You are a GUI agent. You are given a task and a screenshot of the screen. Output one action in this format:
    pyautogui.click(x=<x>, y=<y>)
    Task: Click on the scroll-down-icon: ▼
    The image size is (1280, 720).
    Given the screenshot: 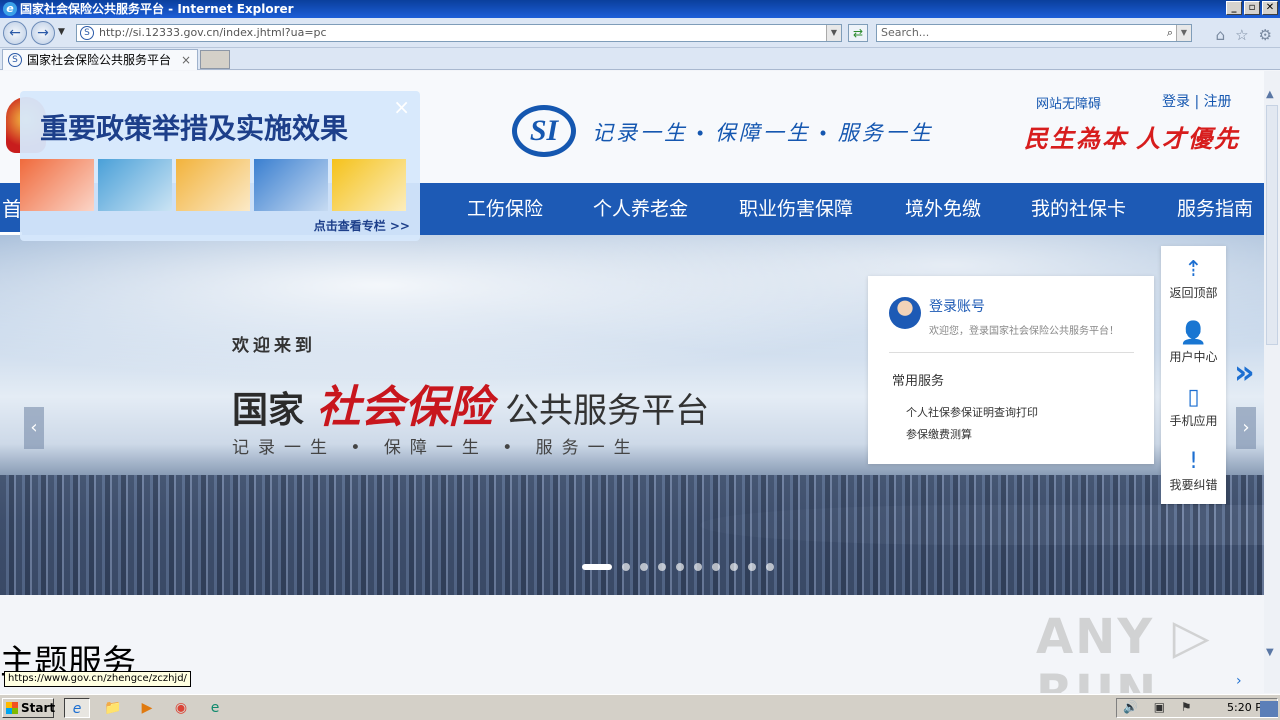 What is the action you would take?
    pyautogui.click(x=1270, y=652)
    